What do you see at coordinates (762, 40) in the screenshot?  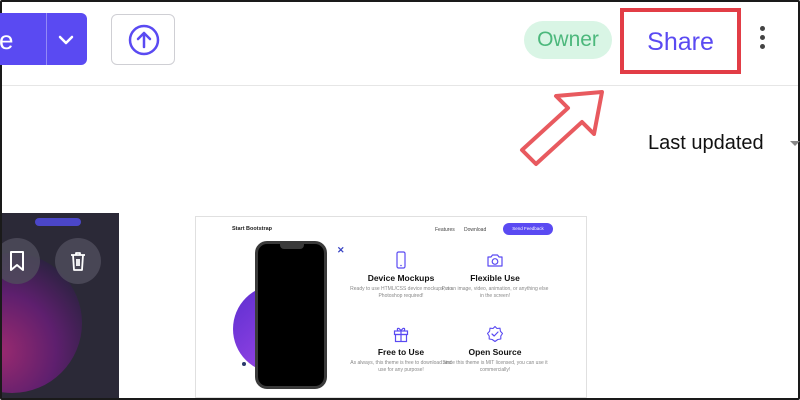 I see `more-options-icon` at bounding box center [762, 40].